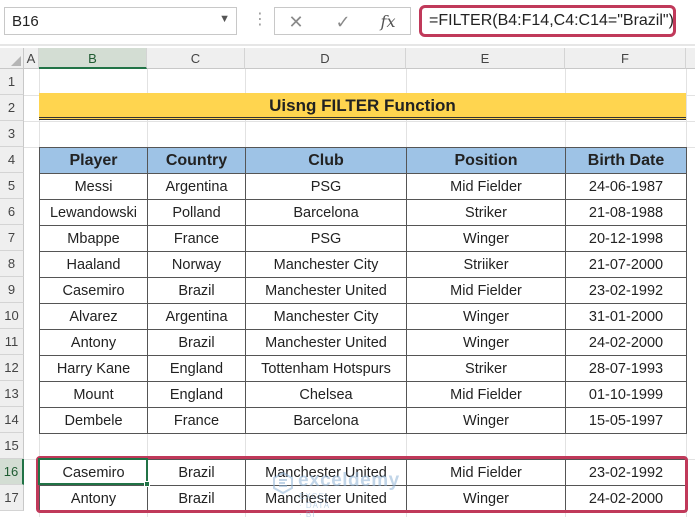 This screenshot has height=517, width=695. What do you see at coordinates (93, 368) in the screenshot?
I see `cell-player: Harry Kane` at bounding box center [93, 368].